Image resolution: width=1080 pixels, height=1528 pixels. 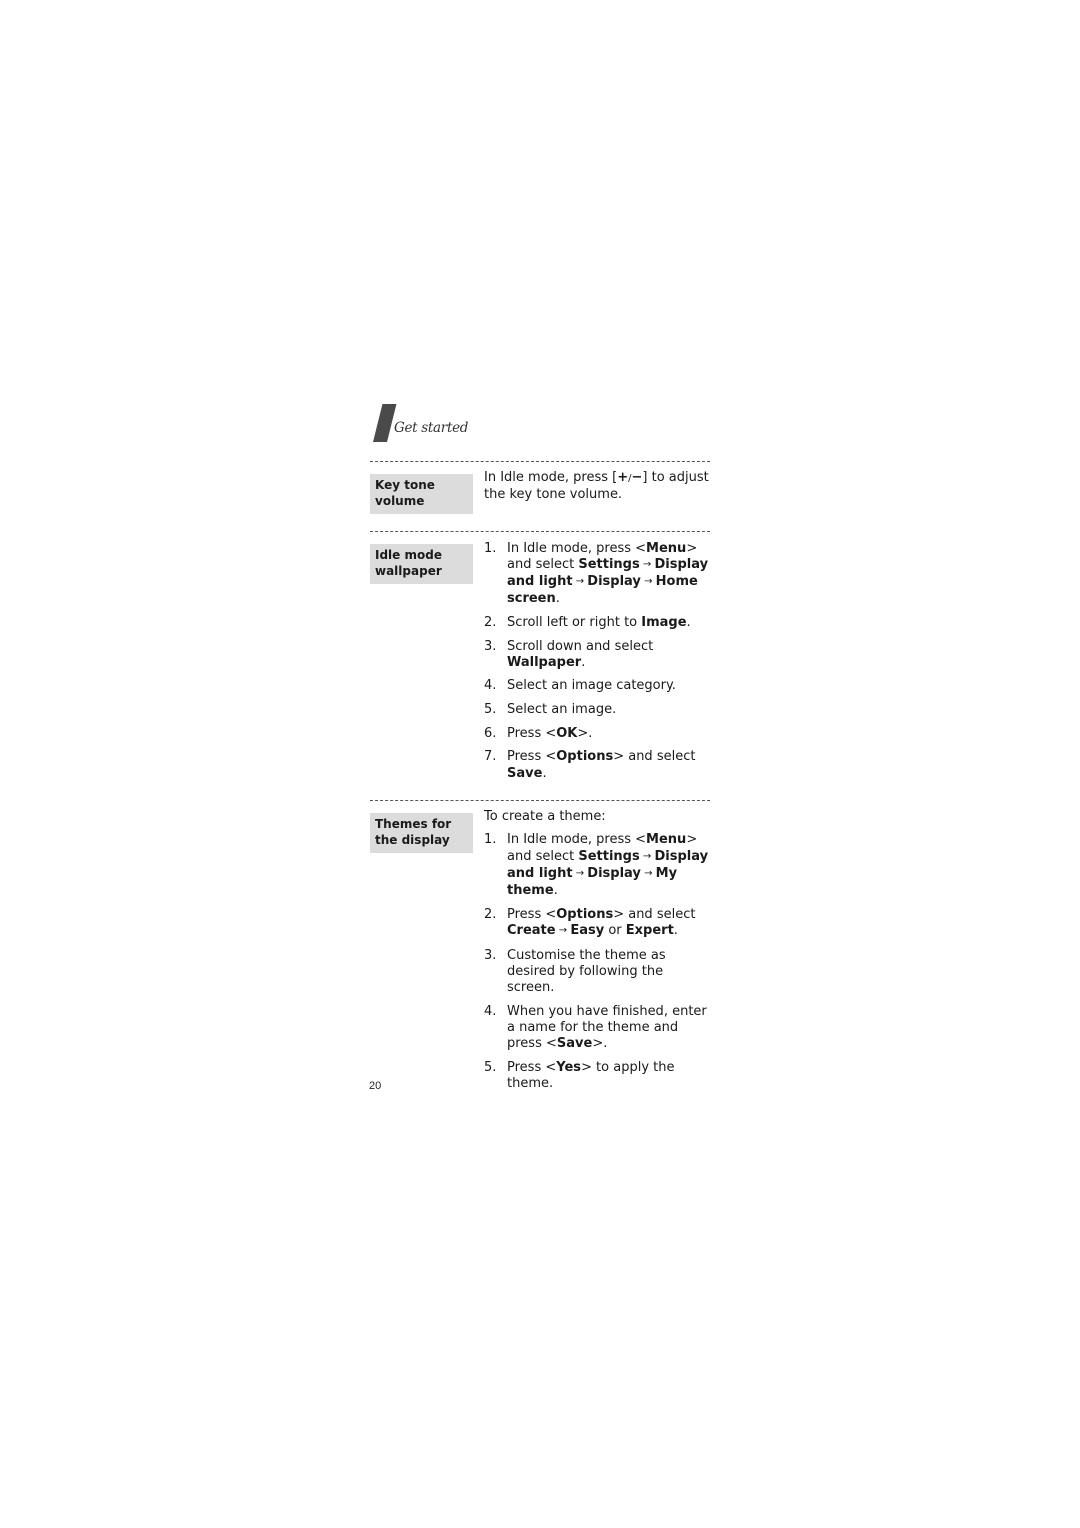 I want to click on section-label-idle-mode-wallpaper: Idle mode wallpaper, so click(x=421, y=564).